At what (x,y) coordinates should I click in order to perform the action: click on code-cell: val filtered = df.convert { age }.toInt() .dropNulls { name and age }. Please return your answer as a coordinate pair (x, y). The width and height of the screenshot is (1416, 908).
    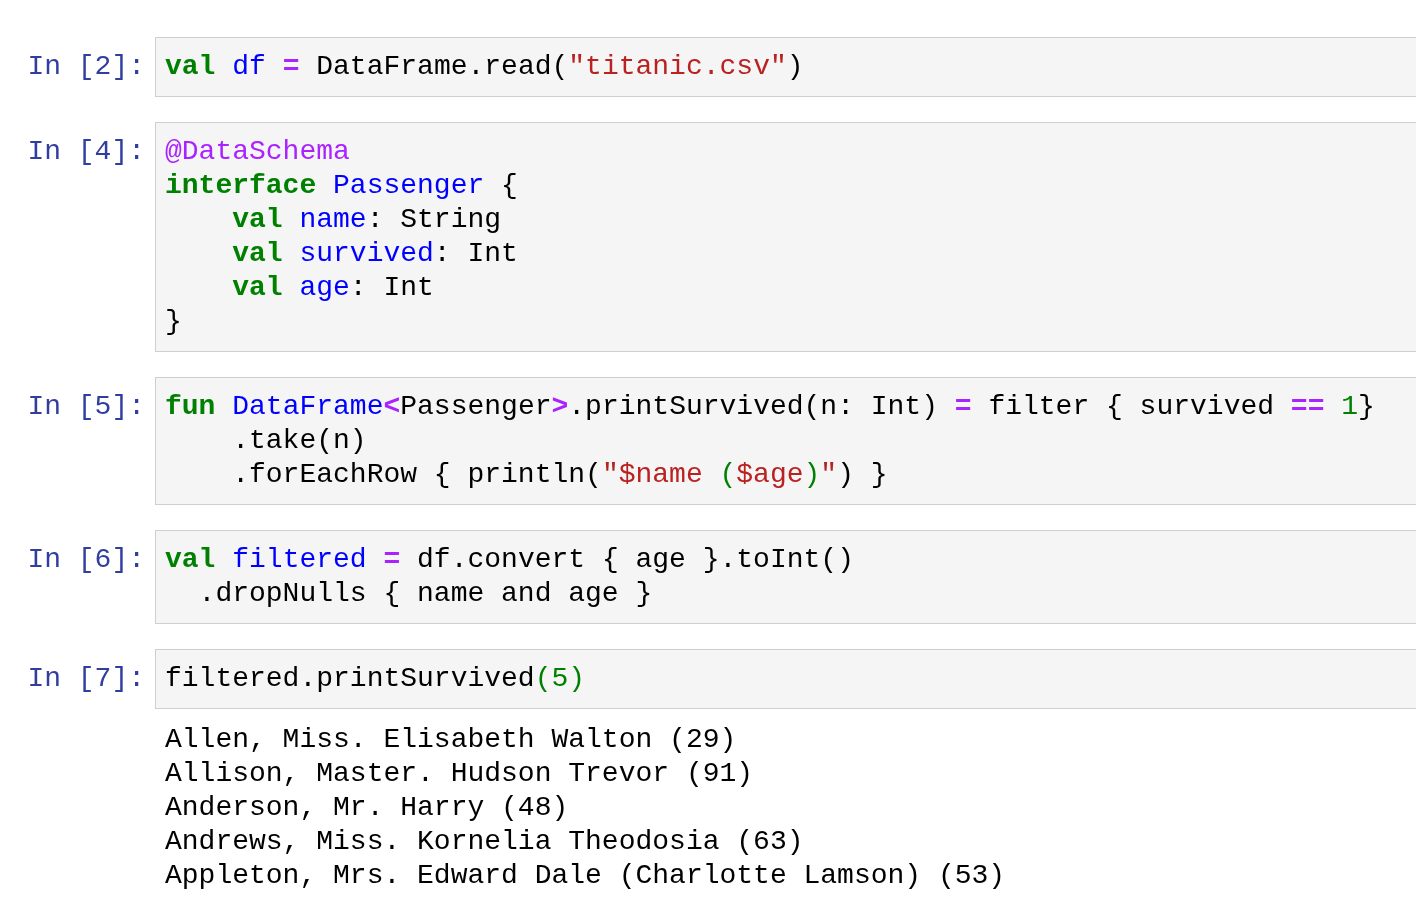
    Looking at the image, I should click on (785, 577).